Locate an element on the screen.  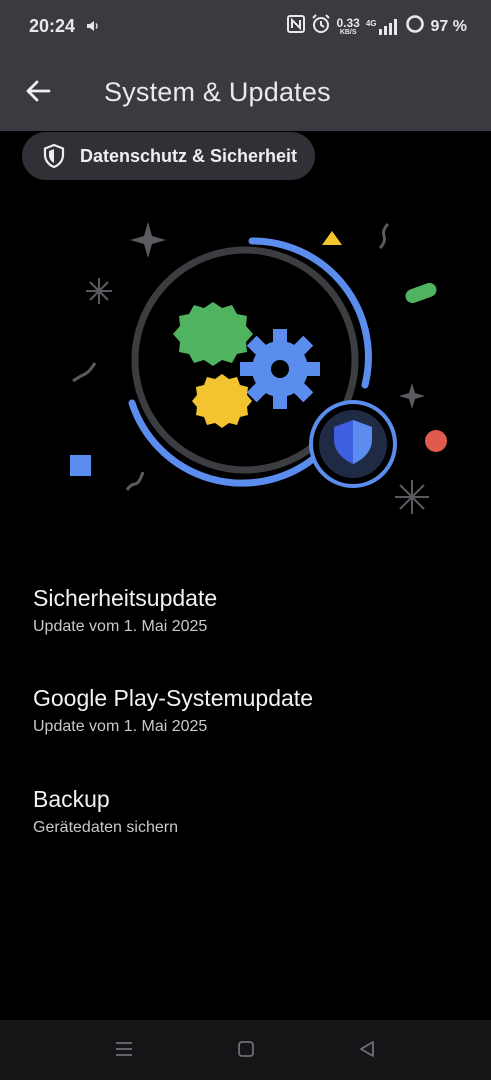
recent-apps-button is located at coordinates (124, 1051).